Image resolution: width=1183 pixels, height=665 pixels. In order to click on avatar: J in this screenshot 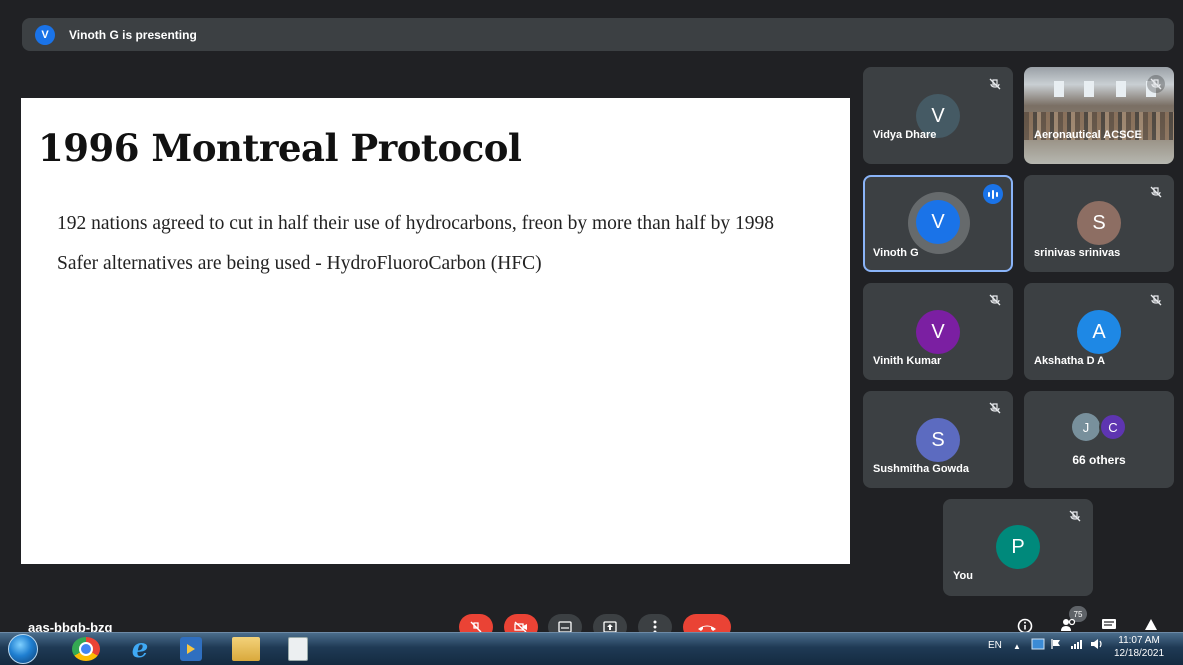, I will do `click(1086, 427)`.